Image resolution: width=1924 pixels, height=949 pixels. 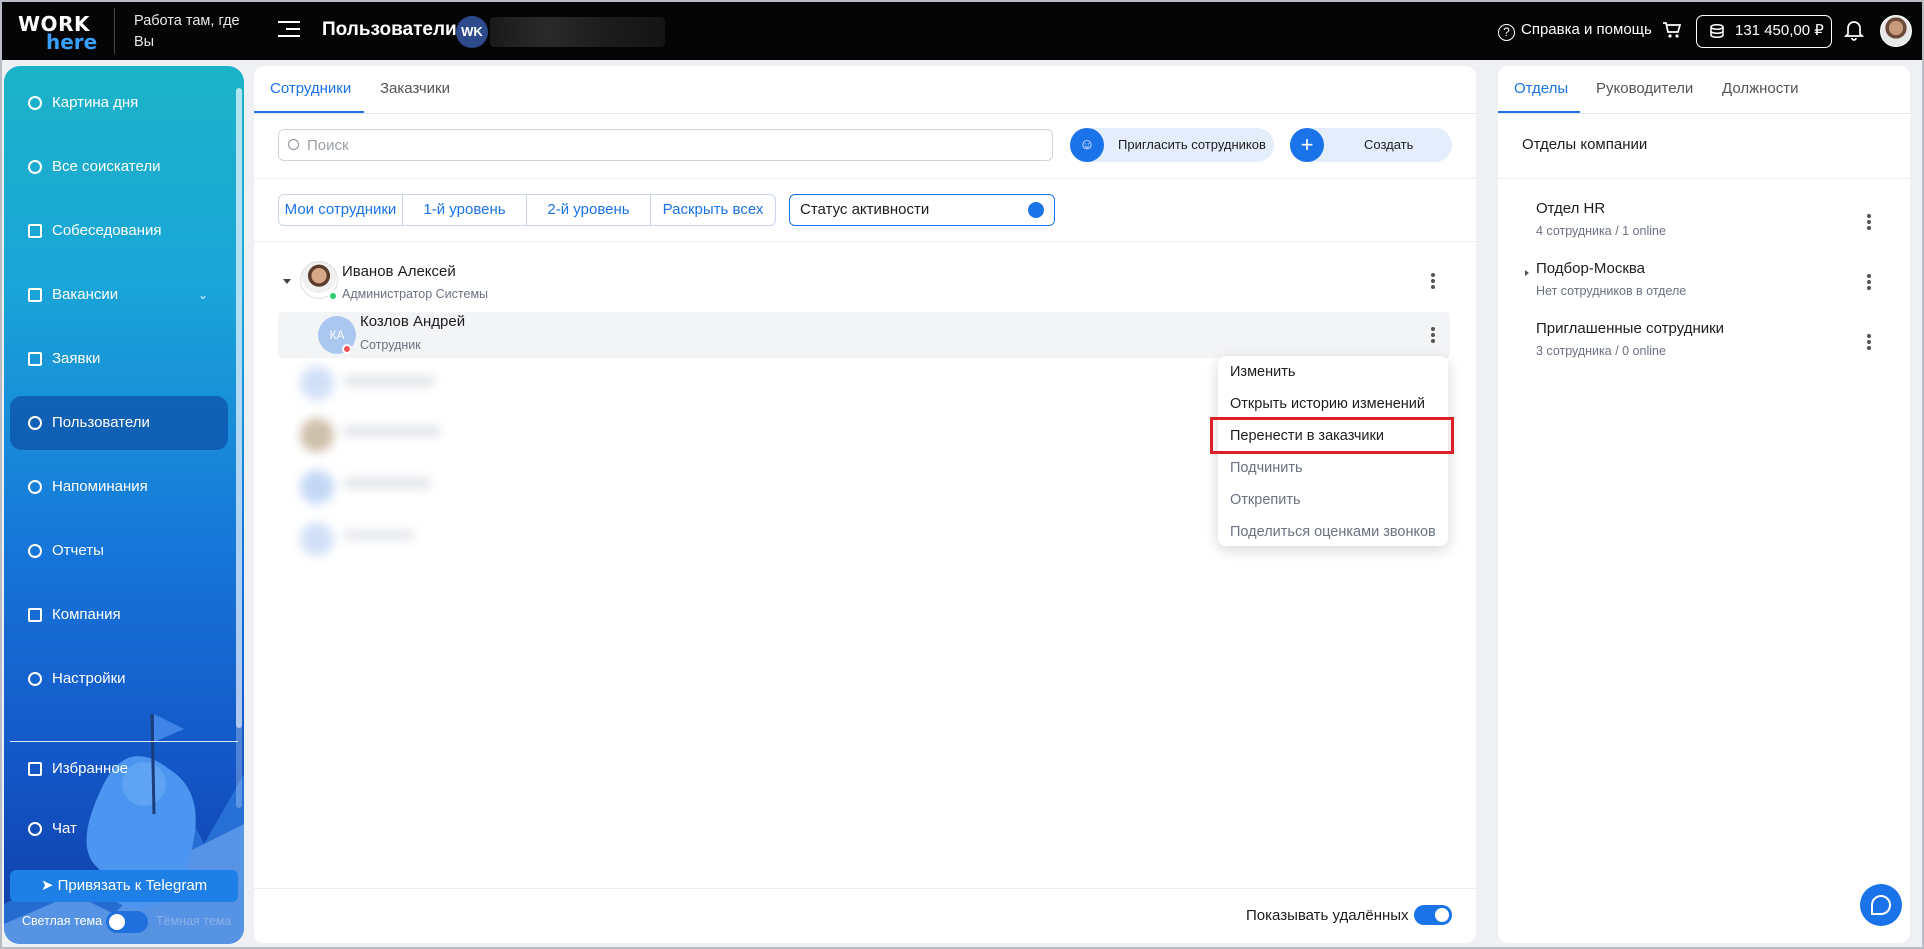 I want to click on sidebar-item-users: Пользователи, so click(x=119, y=423).